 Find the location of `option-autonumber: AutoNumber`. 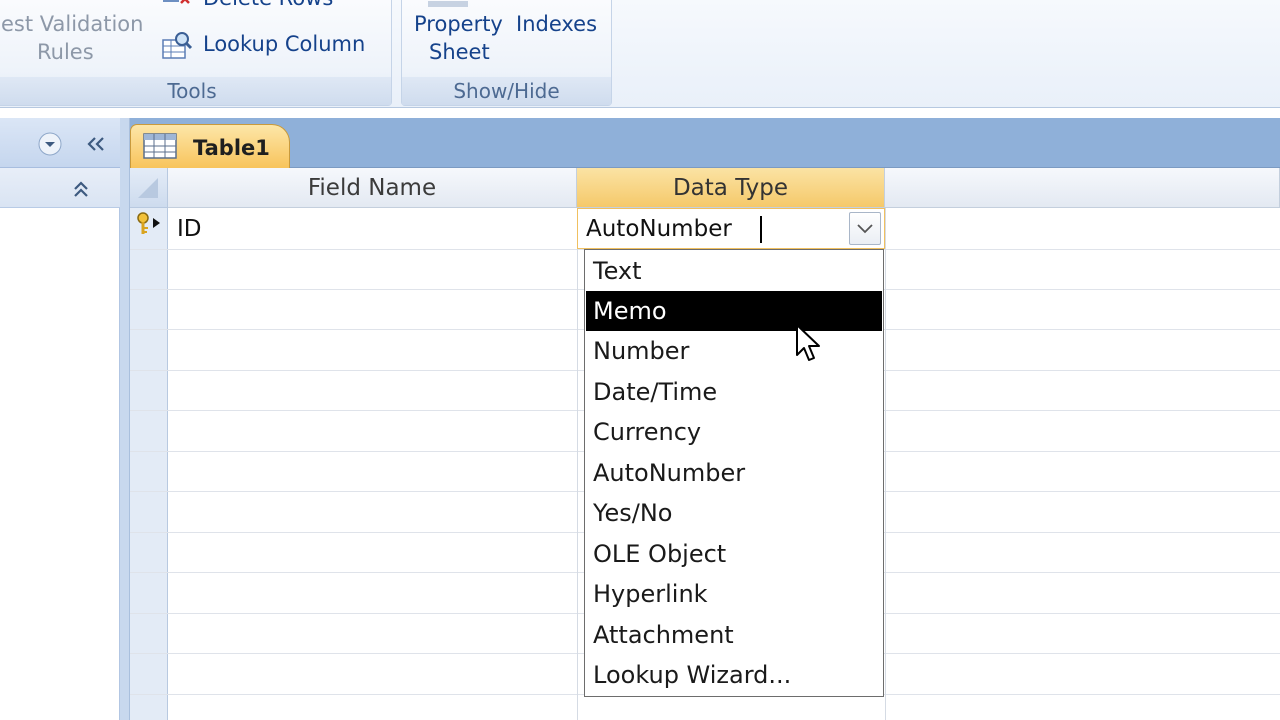

option-autonumber: AutoNumber is located at coordinates (734, 473).